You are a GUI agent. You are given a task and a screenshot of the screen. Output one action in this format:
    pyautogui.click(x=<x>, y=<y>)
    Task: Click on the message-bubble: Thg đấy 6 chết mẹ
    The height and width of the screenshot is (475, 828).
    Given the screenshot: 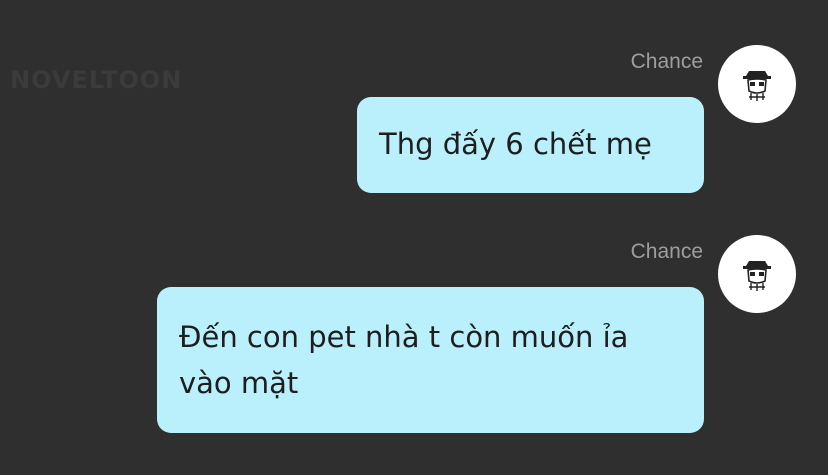 What is the action you would take?
    pyautogui.click(x=530, y=145)
    